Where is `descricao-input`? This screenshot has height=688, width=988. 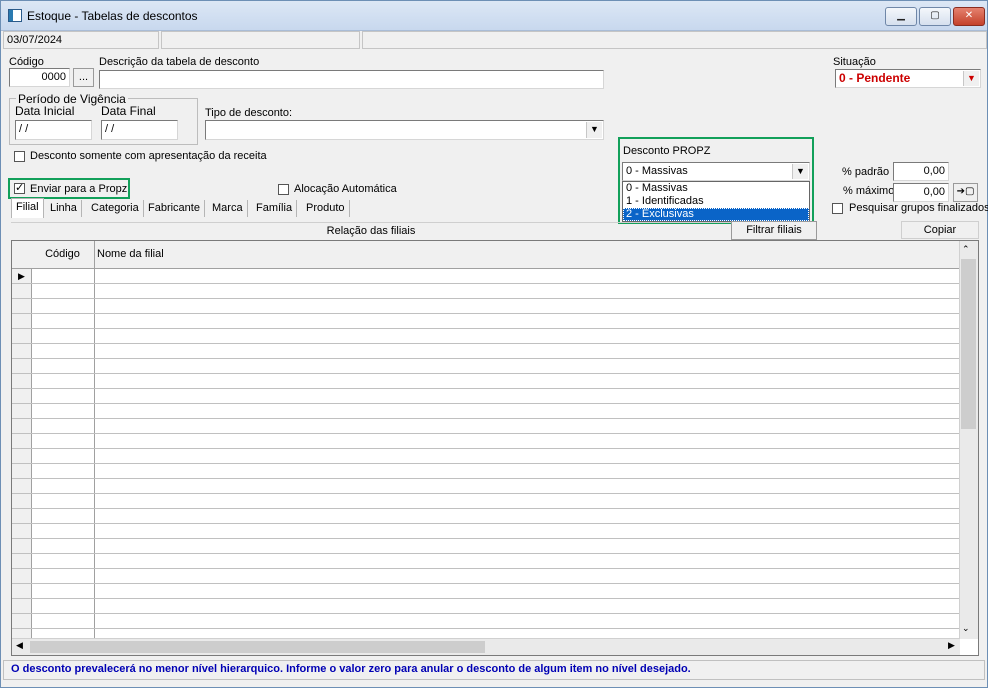
descricao-input is located at coordinates (351, 79).